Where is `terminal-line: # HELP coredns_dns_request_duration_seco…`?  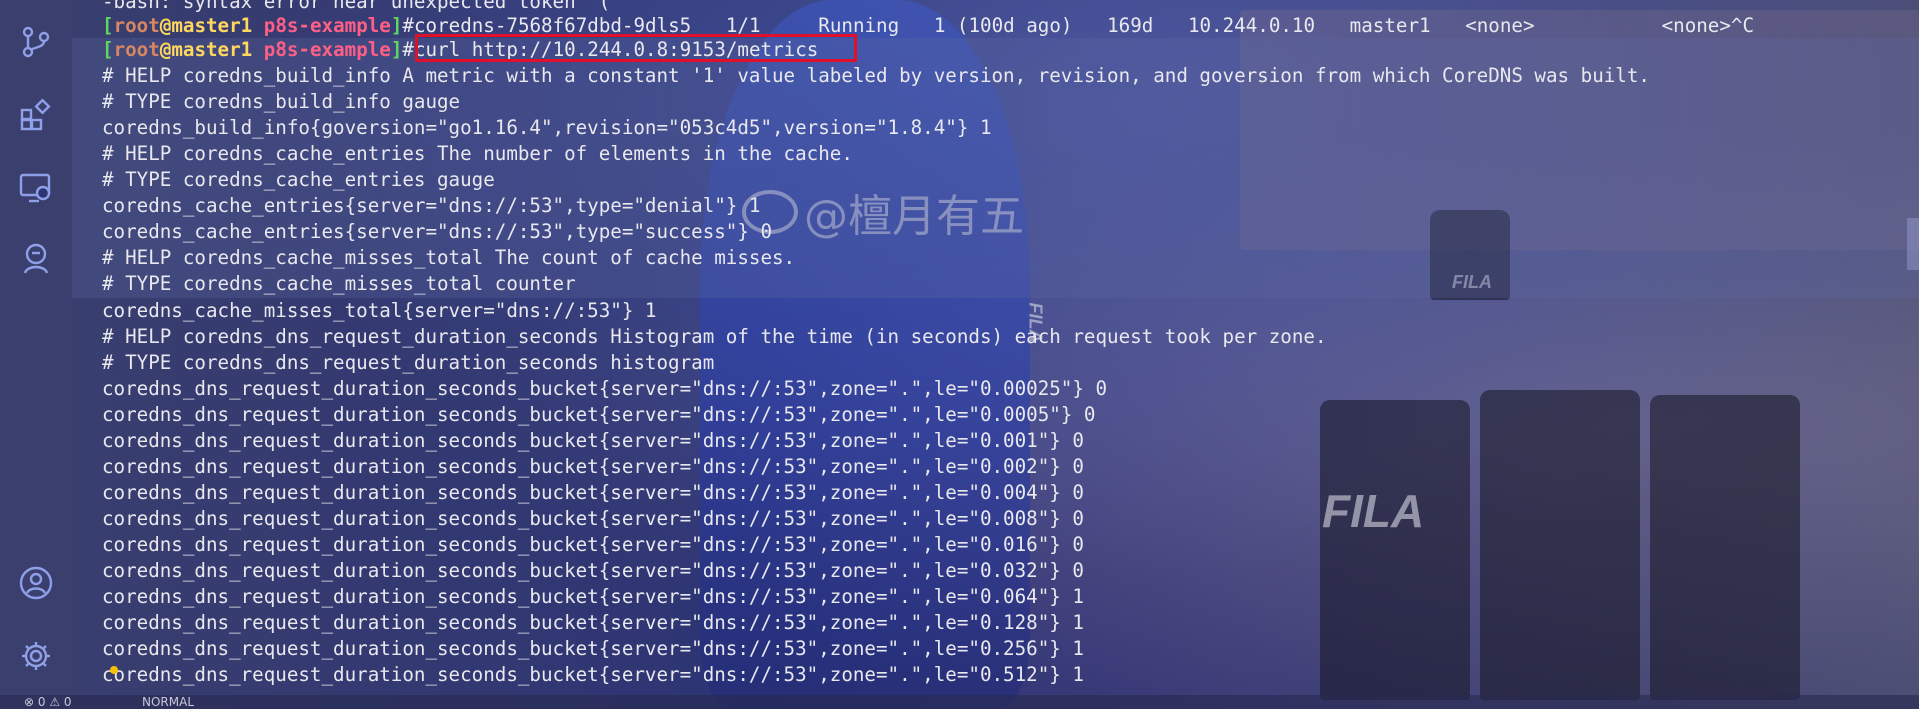
terminal-line: # HELP coredns_dns_request_duration_seco… is located at coordinates (714, 336).